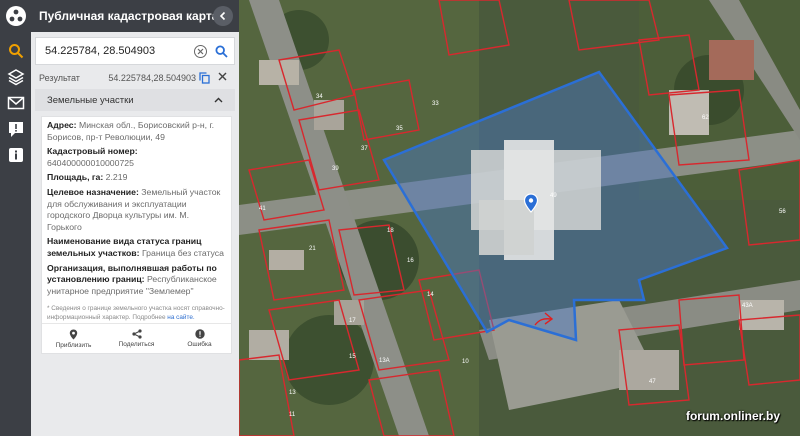 This screenshot has height=436, width=800. What do you see at coordinates (136, 344) in the screenshot?
I see `share-label: Поделиться` at bounding box center [136, 344].